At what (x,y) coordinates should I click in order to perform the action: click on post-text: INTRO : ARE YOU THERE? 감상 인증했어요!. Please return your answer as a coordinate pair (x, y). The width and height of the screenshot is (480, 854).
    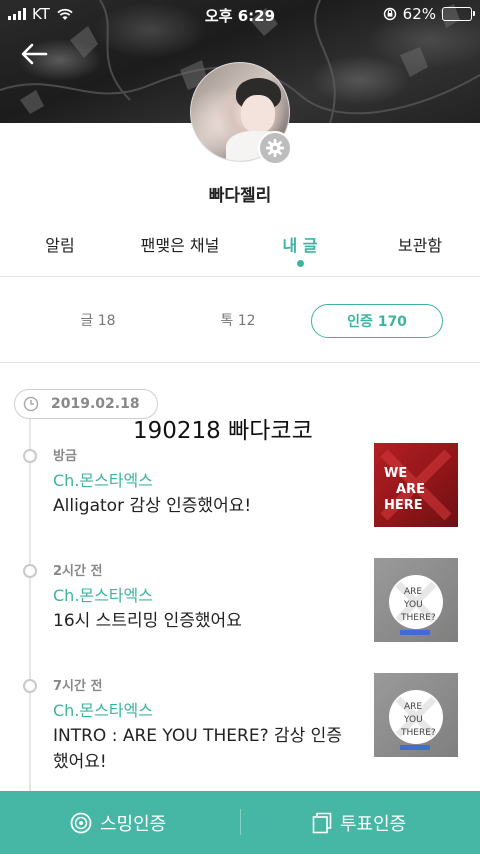
    Looking at the image, I should click on (197, 749).